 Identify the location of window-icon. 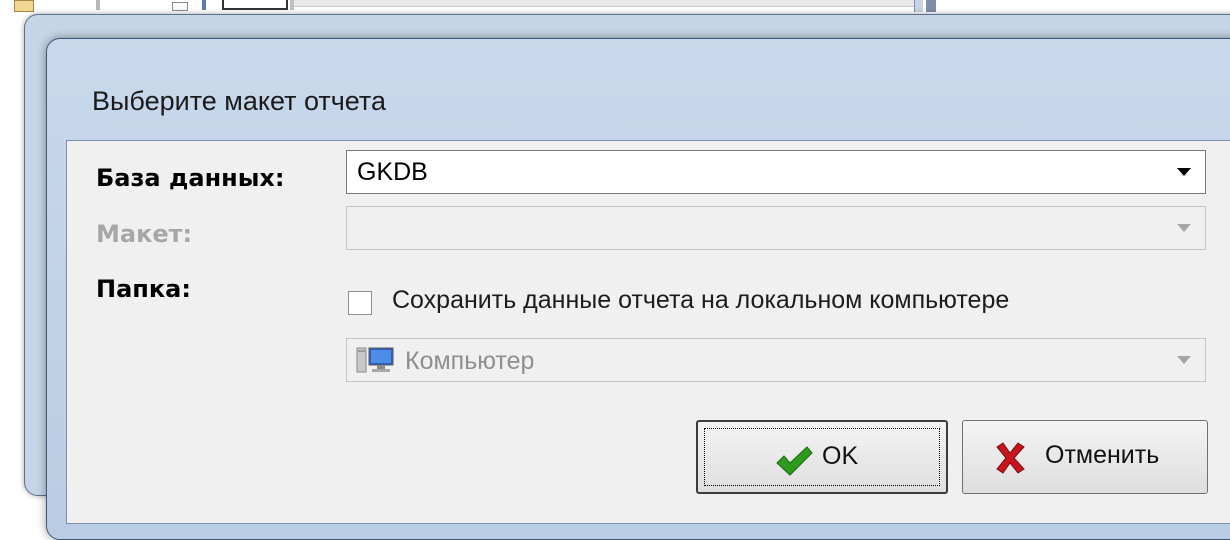
(180, 6).